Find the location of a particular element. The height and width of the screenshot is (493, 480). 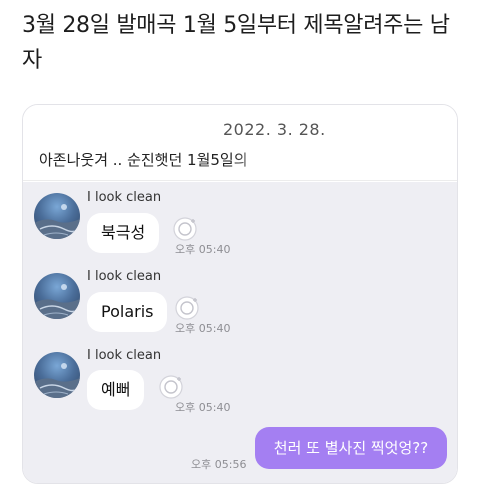

post-title: 3월 28일 발매곡 1월 5일부터 제목알려주는 남자 is located at coordinates (236, 43).